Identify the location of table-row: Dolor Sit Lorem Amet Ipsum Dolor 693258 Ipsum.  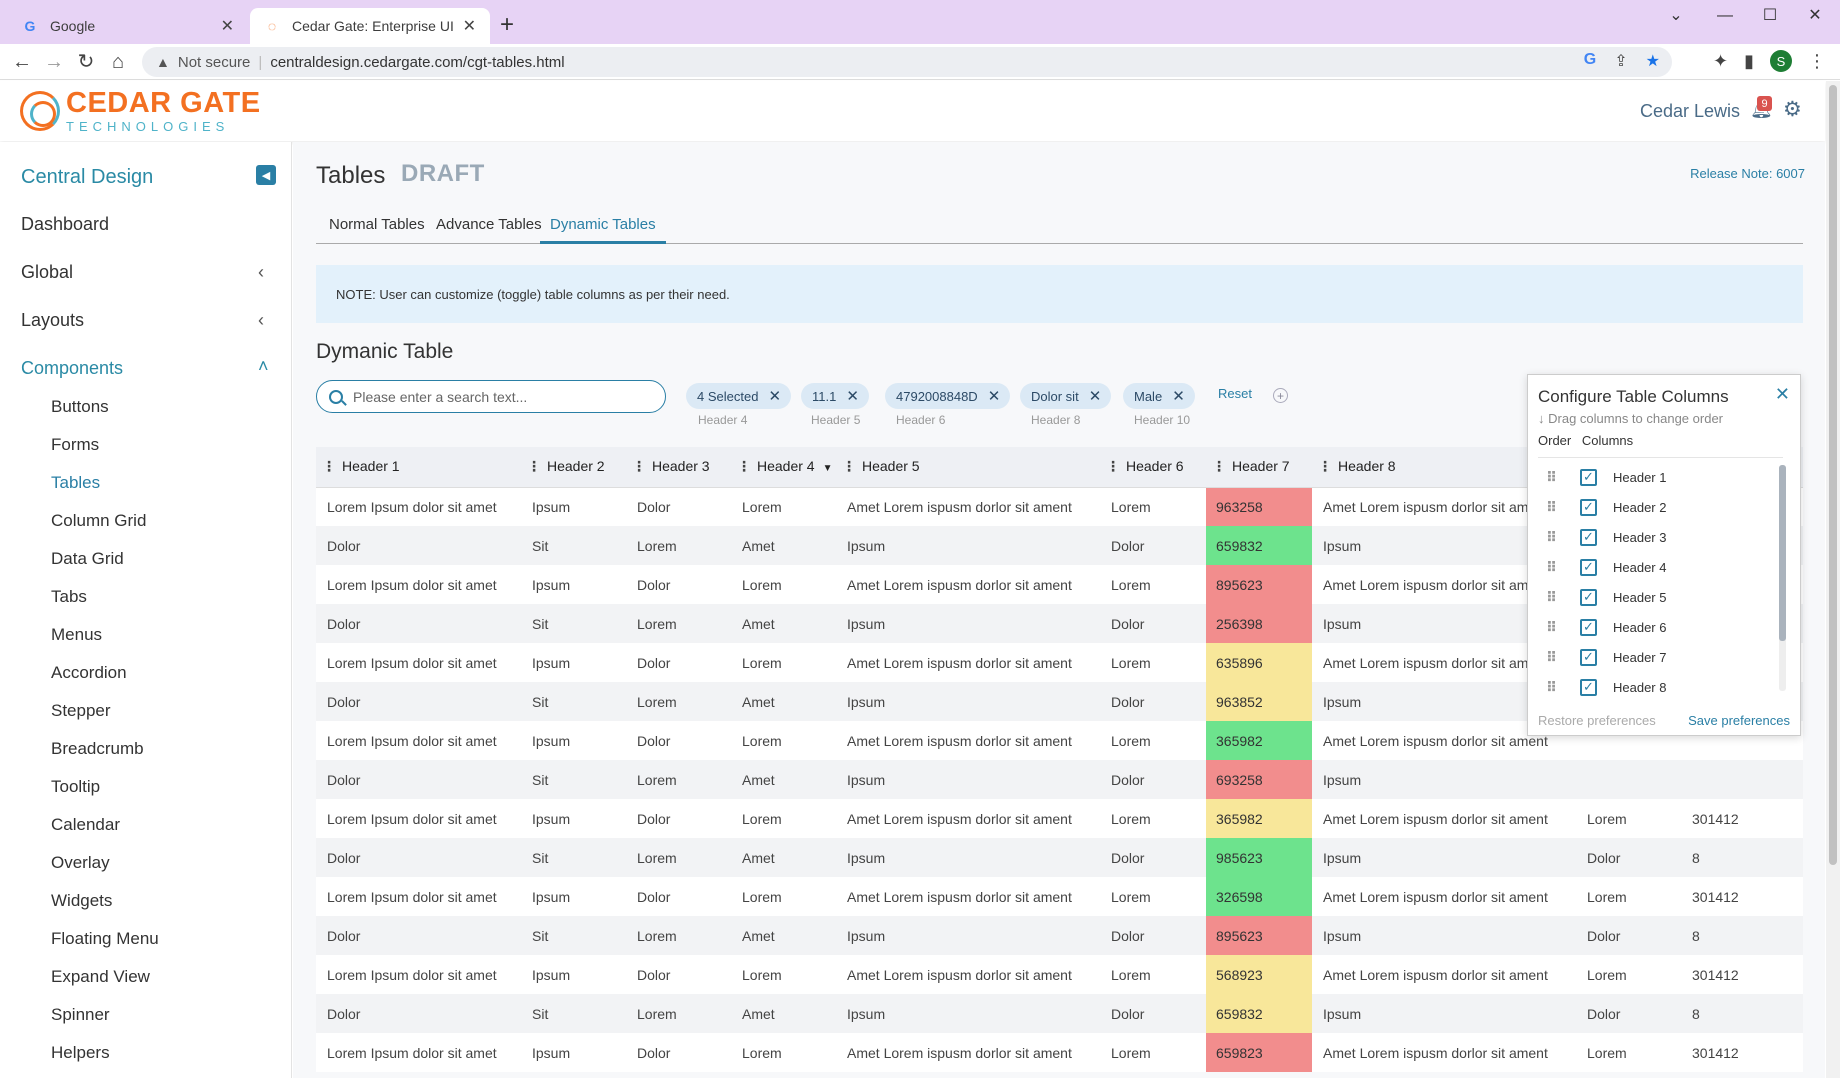
(1059, 779).